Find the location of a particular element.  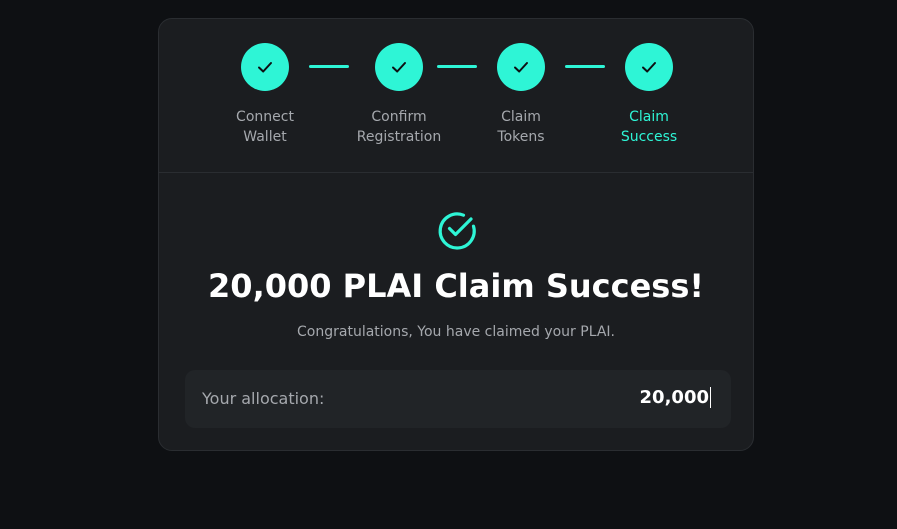

step-claim-success: Claim Success is located at coordinates (649, 95).